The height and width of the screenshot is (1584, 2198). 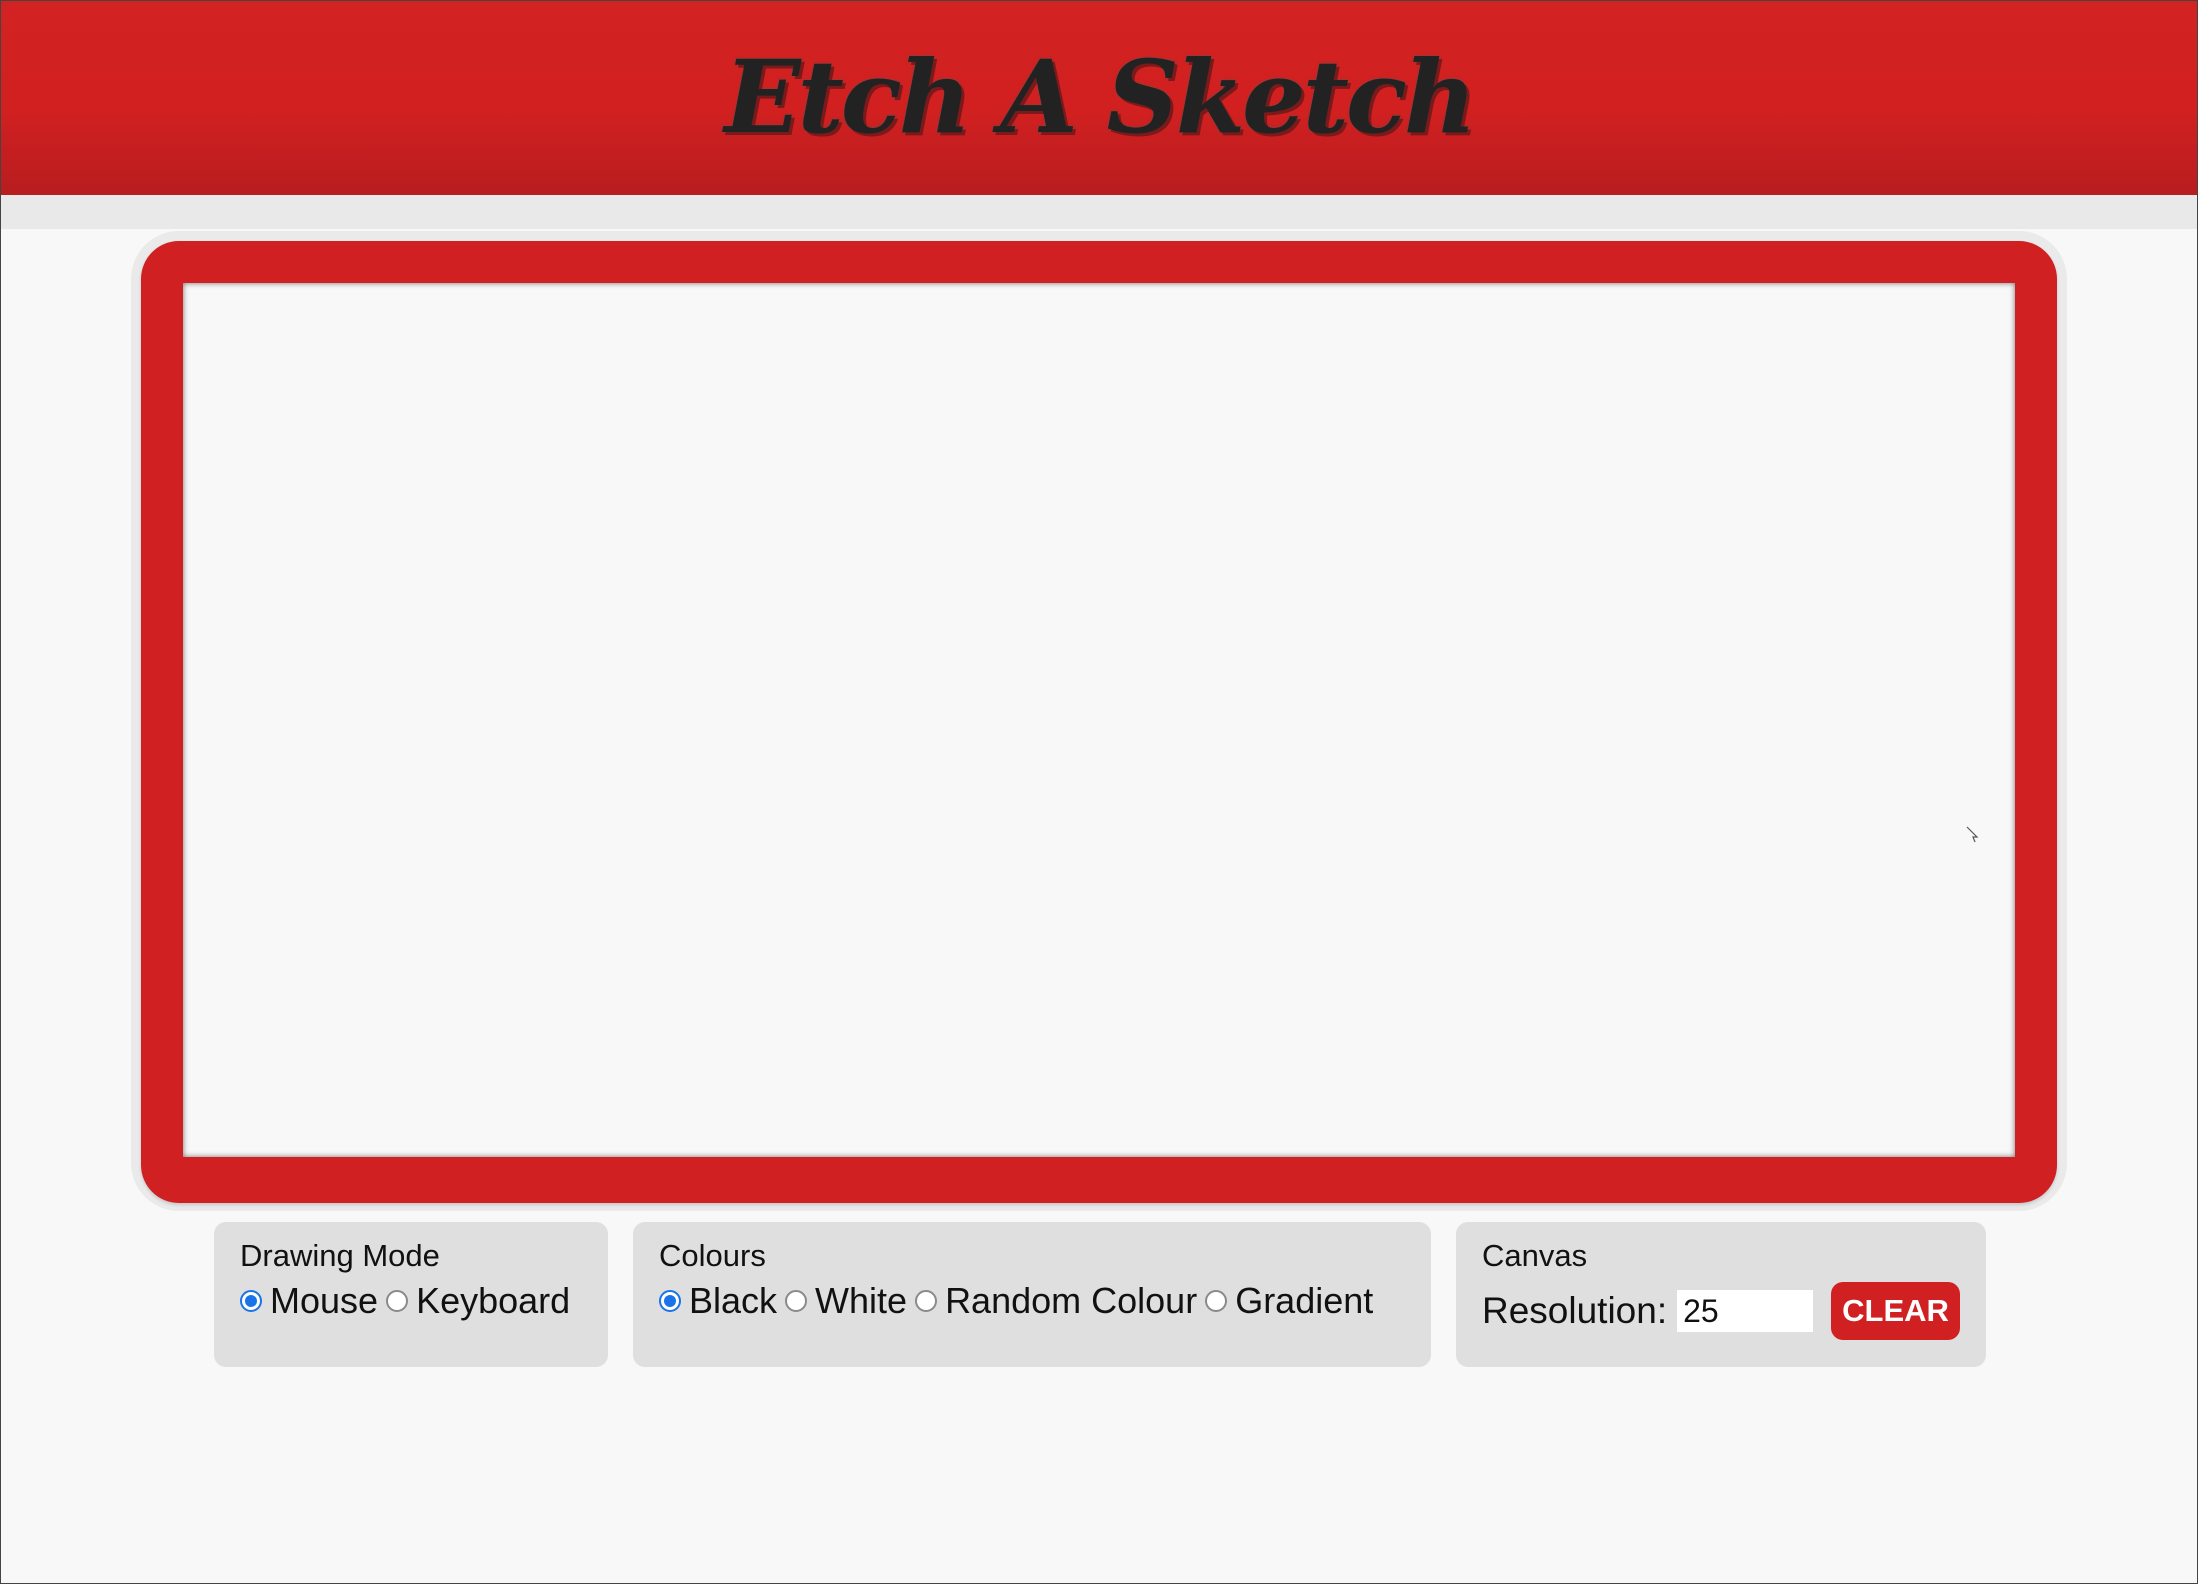 I want to click on white-label: White, so click(x=861, y=1301).